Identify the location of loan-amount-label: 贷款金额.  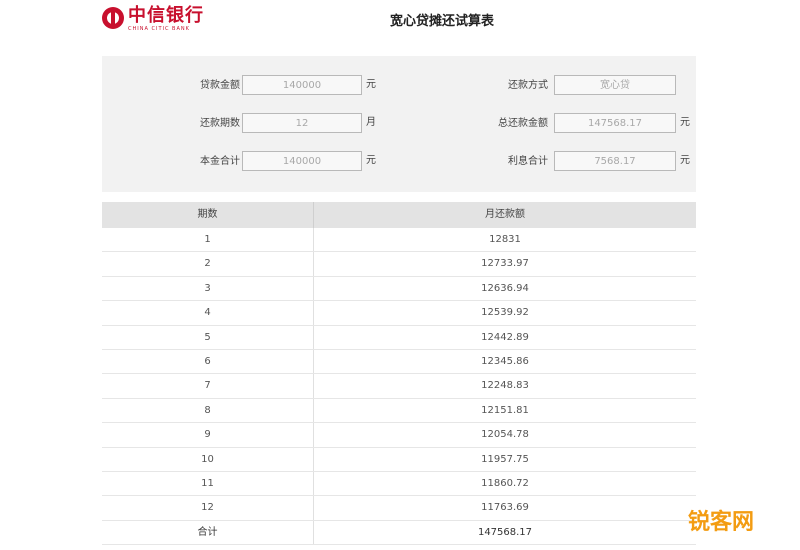
(220, 85).